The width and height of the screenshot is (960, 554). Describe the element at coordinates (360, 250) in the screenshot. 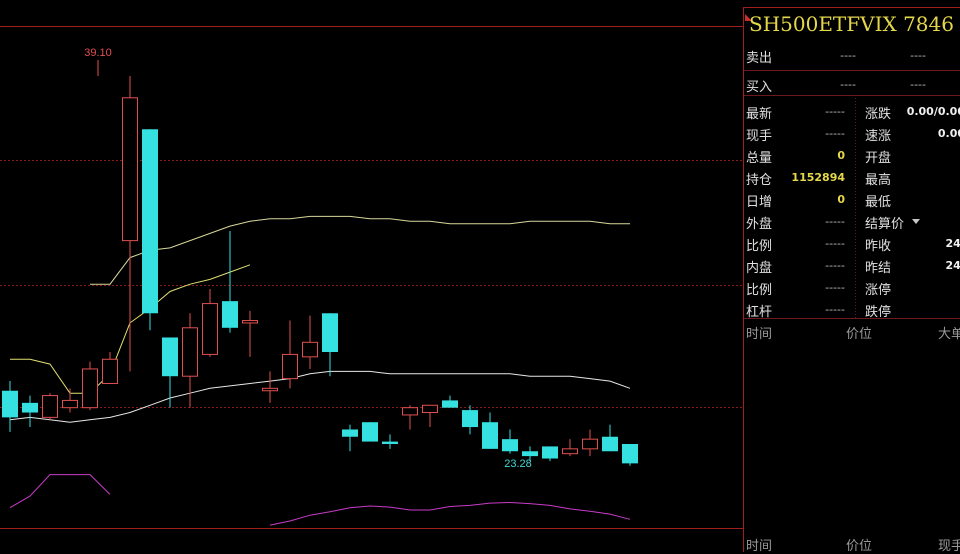

I see `upper-band-line` at that location.